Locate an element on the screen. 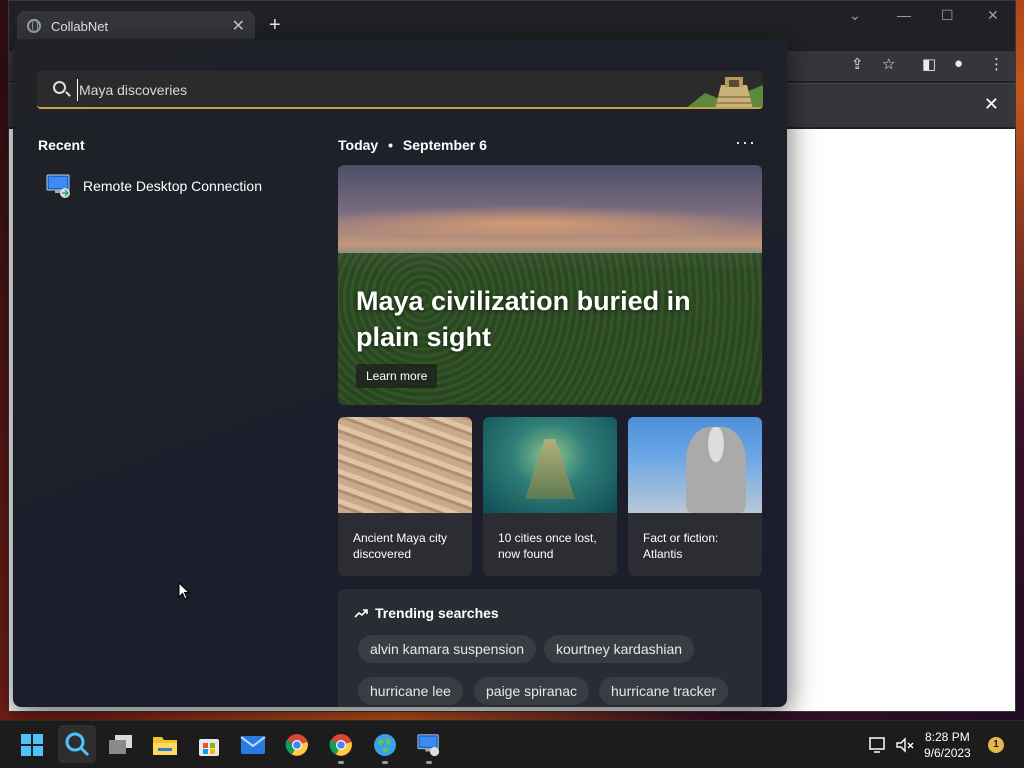 This screenshot has width=1024, height=768. search-box is located at coordinates (400, 90).